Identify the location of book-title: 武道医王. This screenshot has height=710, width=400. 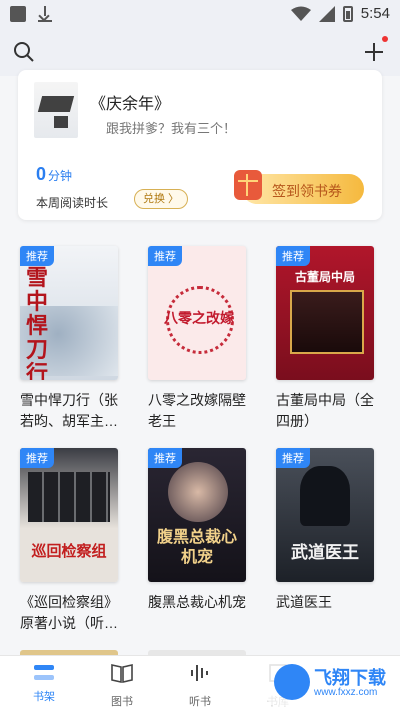
(328, 602).